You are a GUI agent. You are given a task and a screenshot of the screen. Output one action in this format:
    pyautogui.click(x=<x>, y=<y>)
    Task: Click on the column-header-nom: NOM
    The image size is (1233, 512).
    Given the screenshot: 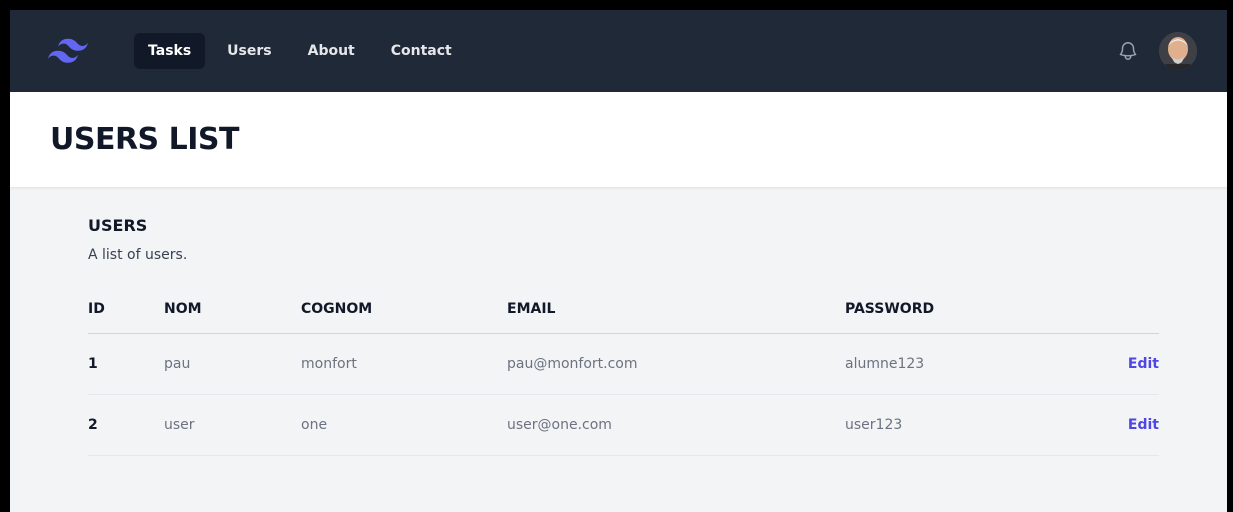 What is the action you would take?
    pyautogui.click(x=232, y=317)
    